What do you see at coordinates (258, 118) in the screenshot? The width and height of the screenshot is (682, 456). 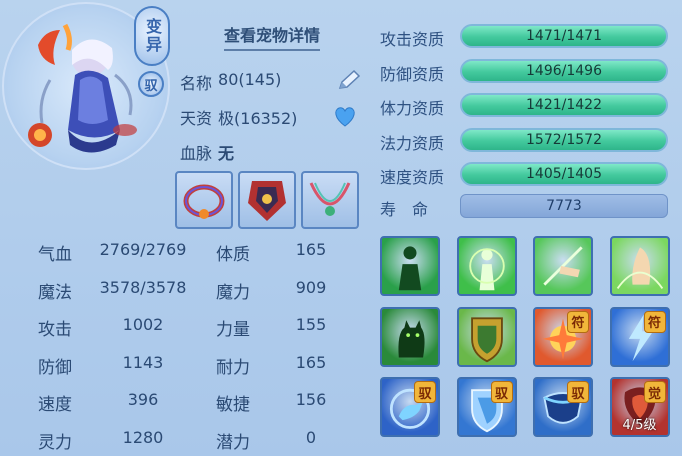 I see `talent-value: 极(16352)` at bounding box center [258, 118].